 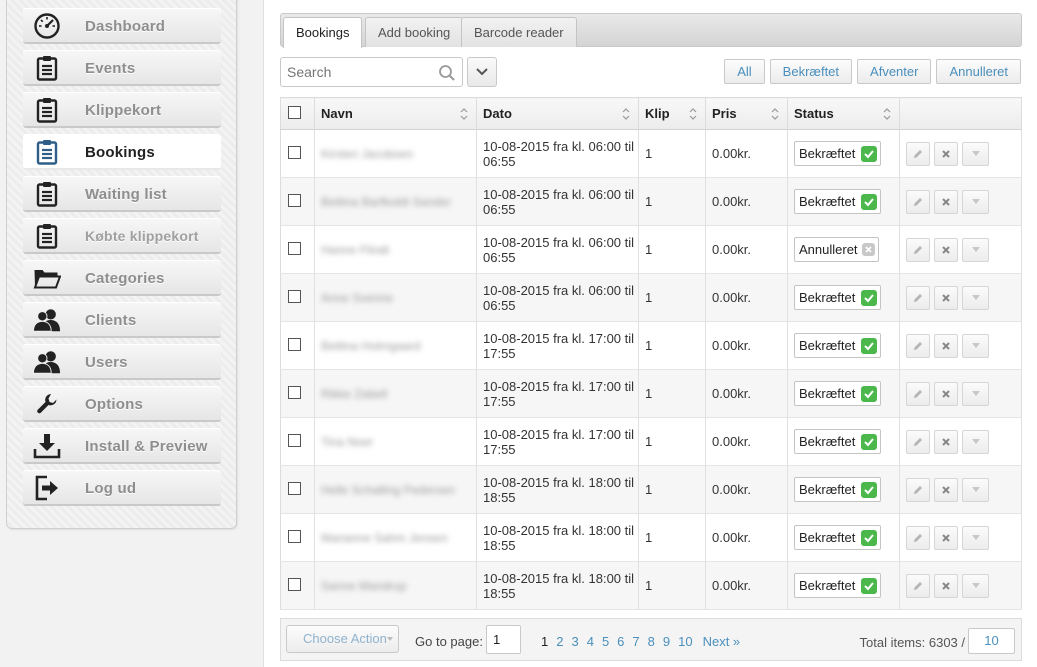 What do you see at coordinates (122, 278) in the screenshot?
I see `sidebar-item-categories: Categories` at bounding box center [122, 278].